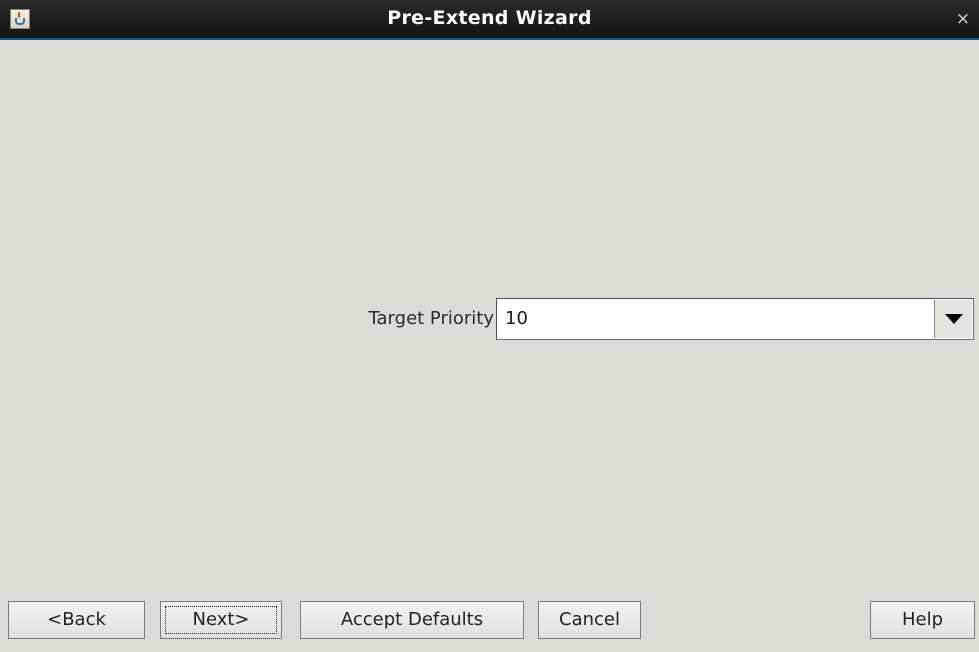  I want to click on chevron-down-icon, so click(954, 319).